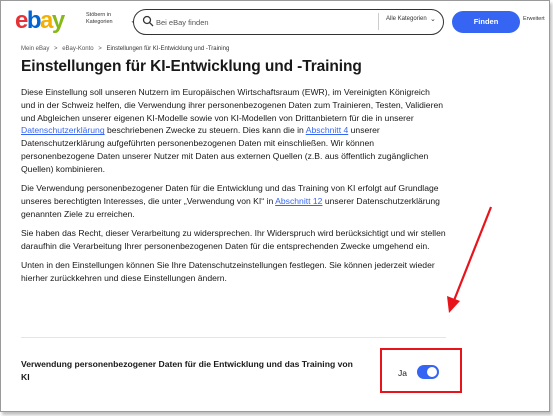 This screenshot has width=553, height=416. What do you see at coordinates (298, 201) in the screenshot?
I see `section-12-link: Abschnitt 12` at bounding box center [298, 201].